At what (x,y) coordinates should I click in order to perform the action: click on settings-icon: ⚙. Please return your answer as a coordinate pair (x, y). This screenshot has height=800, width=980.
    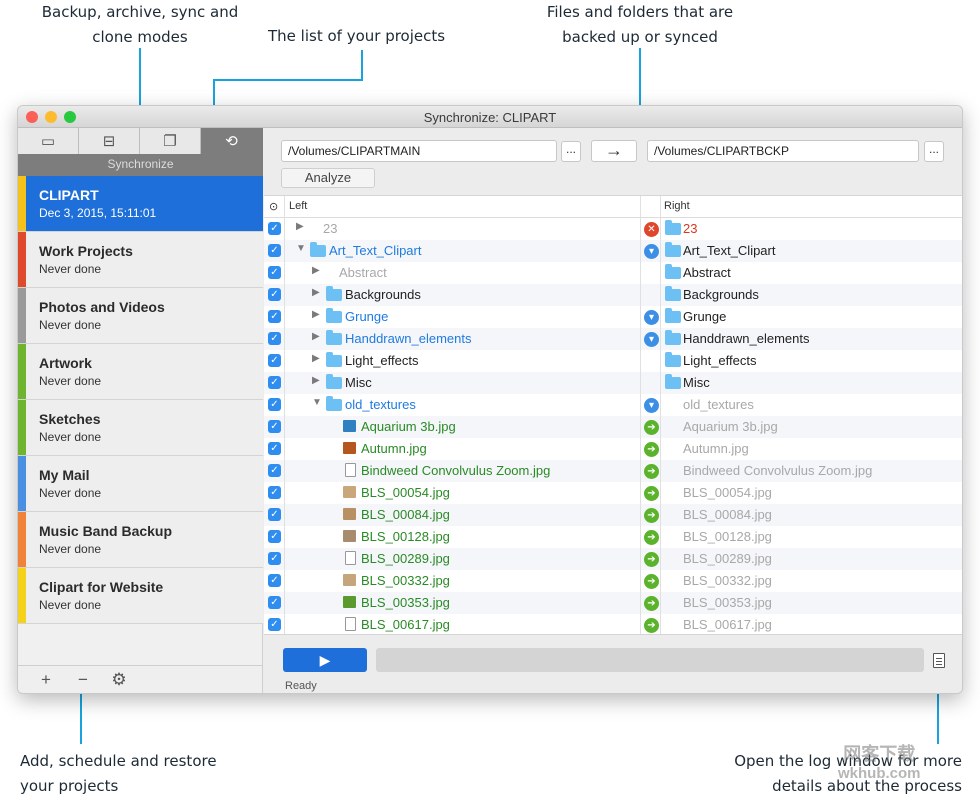
    Looking at the image, I should click on (119, 680).